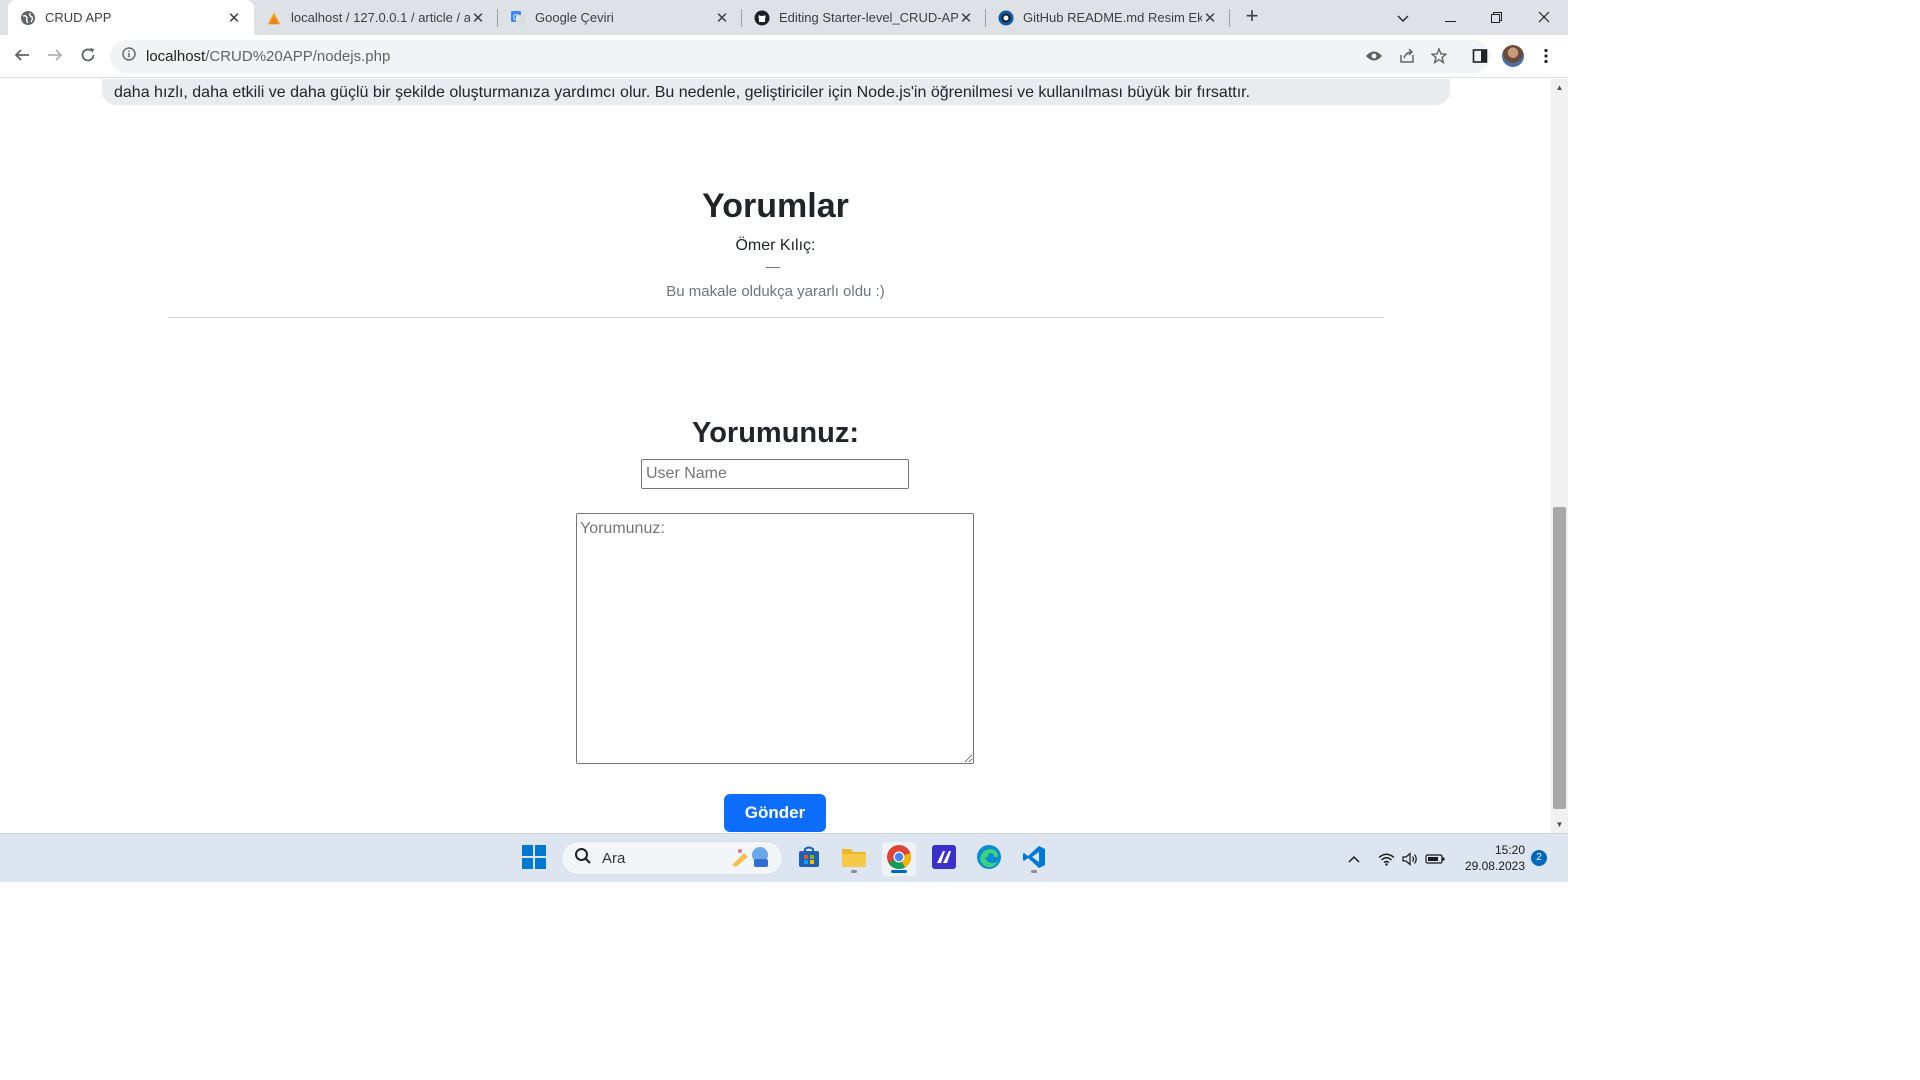 The height and width of the screenshot is (1080, 1920). I want to click on github-icon, so click(762, 18).